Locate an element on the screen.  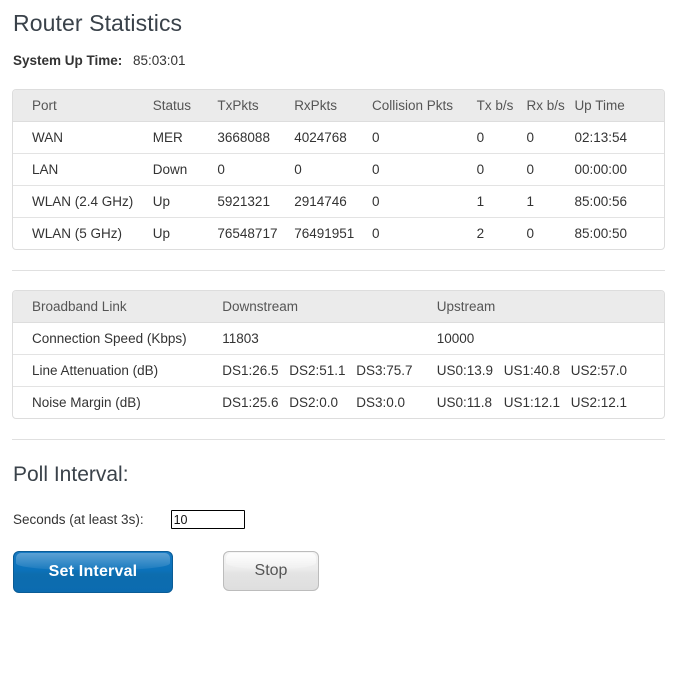
column-header-txpkts: TxPkts is located at coordinates (256, 105).